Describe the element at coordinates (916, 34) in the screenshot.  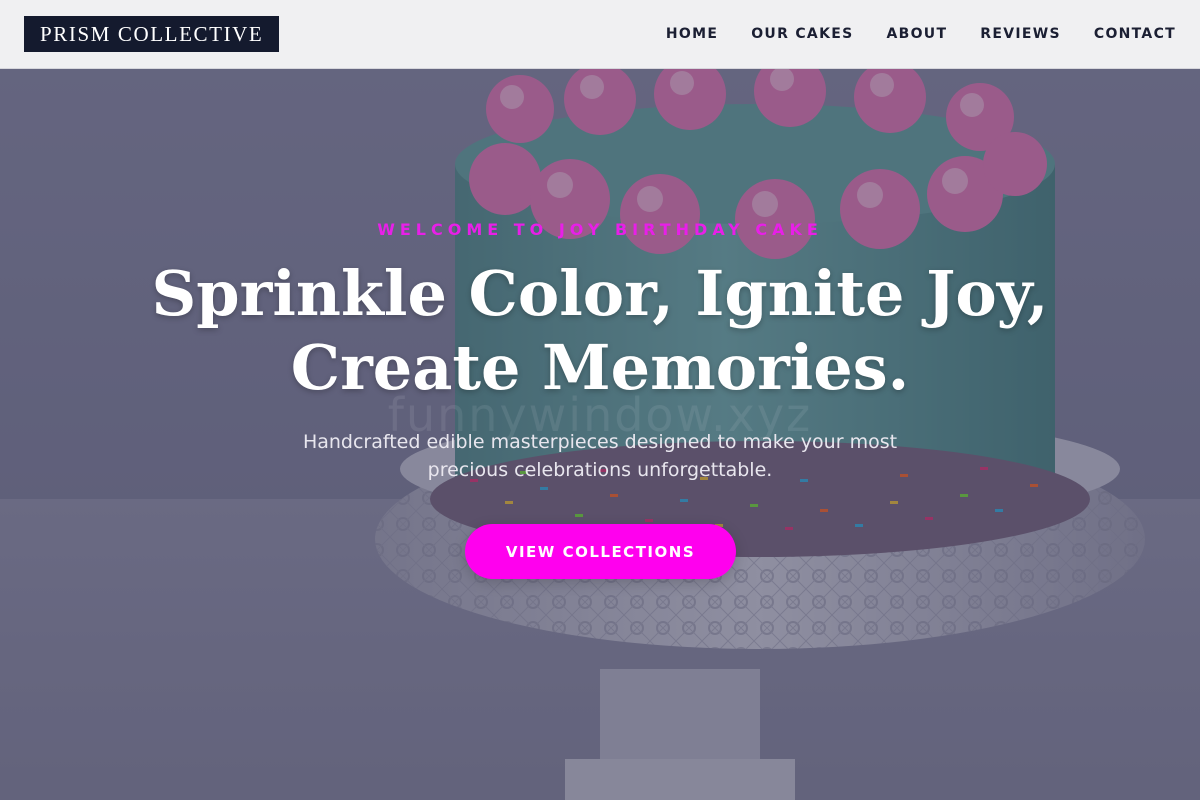
I see `nav-link-about: ABOUT` at that location.